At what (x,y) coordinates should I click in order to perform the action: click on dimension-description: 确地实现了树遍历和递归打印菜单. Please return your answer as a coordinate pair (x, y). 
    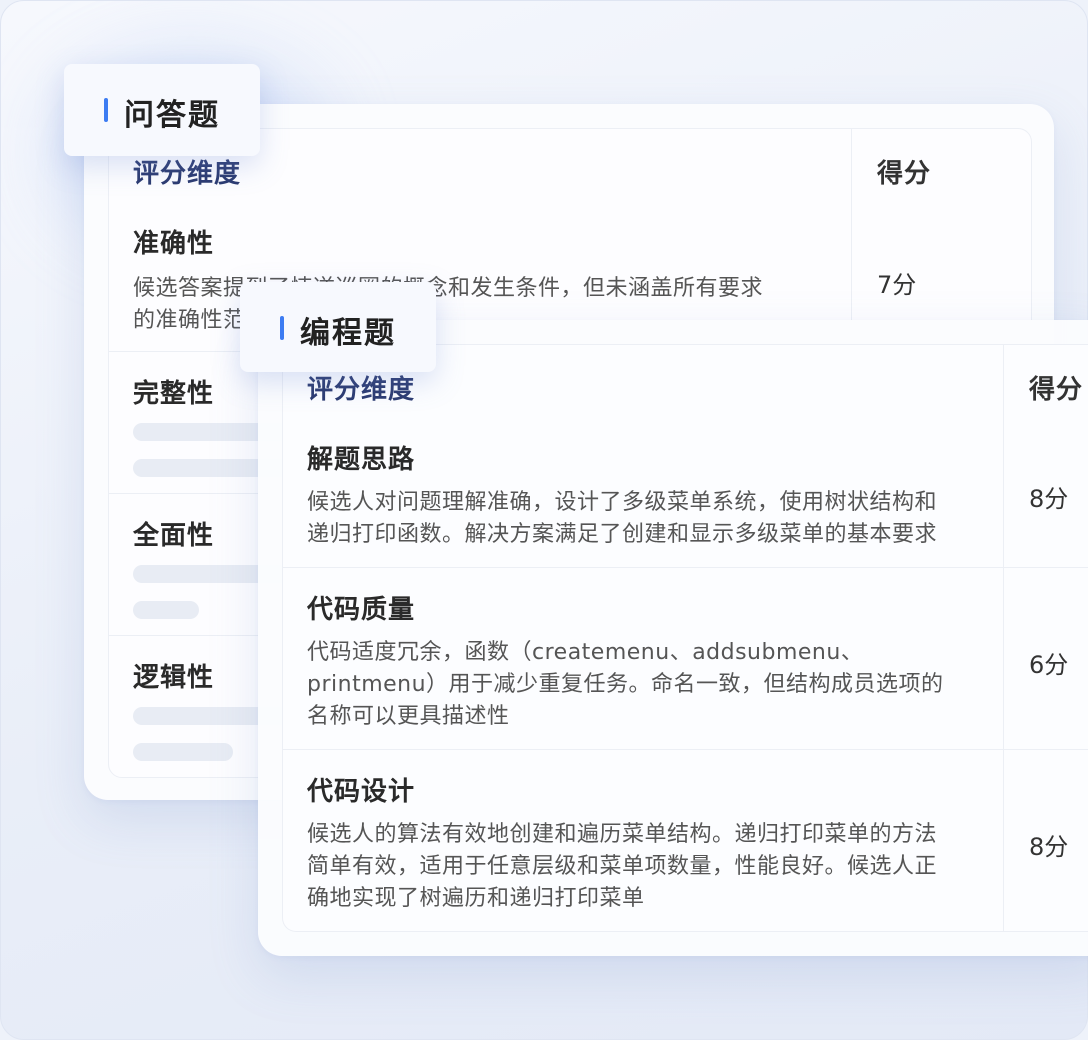
    Looking at the image, I should click on (476, 898).